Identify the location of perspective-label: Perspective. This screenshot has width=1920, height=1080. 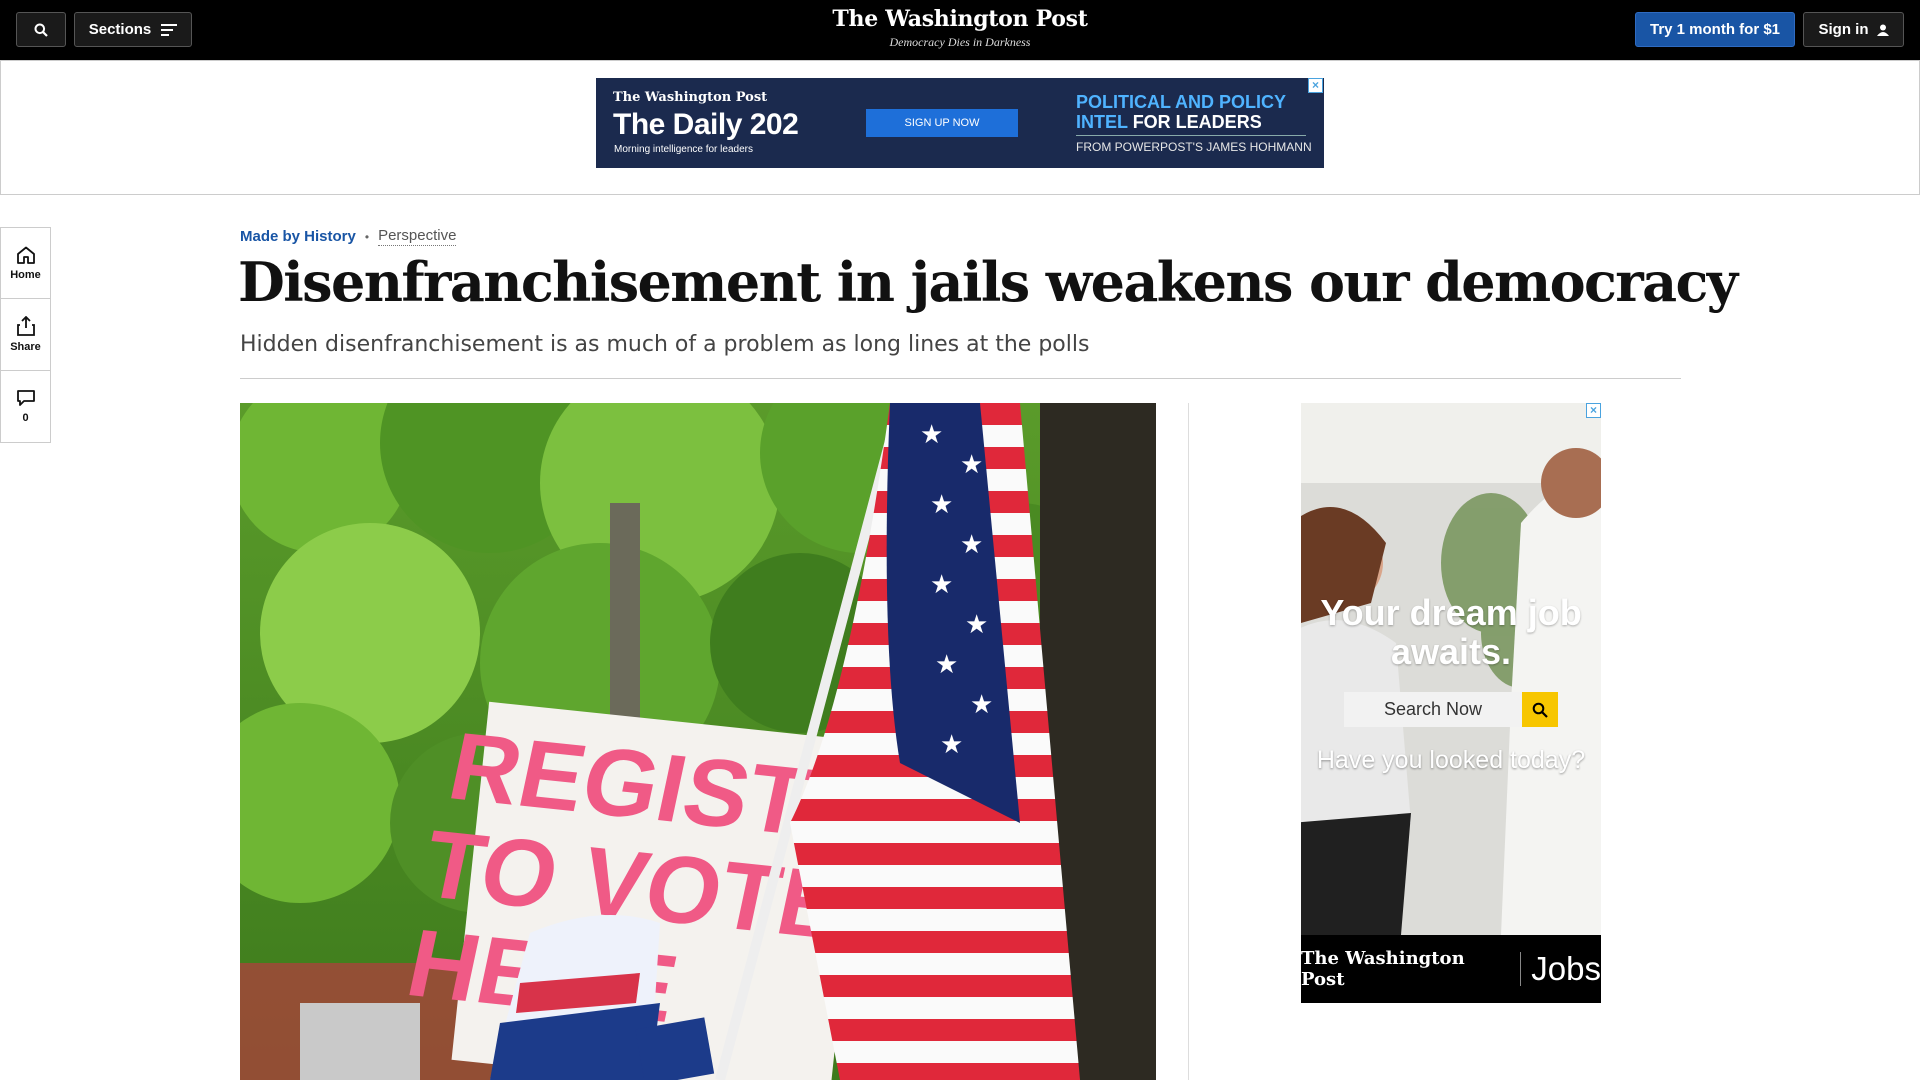
(417, 236).